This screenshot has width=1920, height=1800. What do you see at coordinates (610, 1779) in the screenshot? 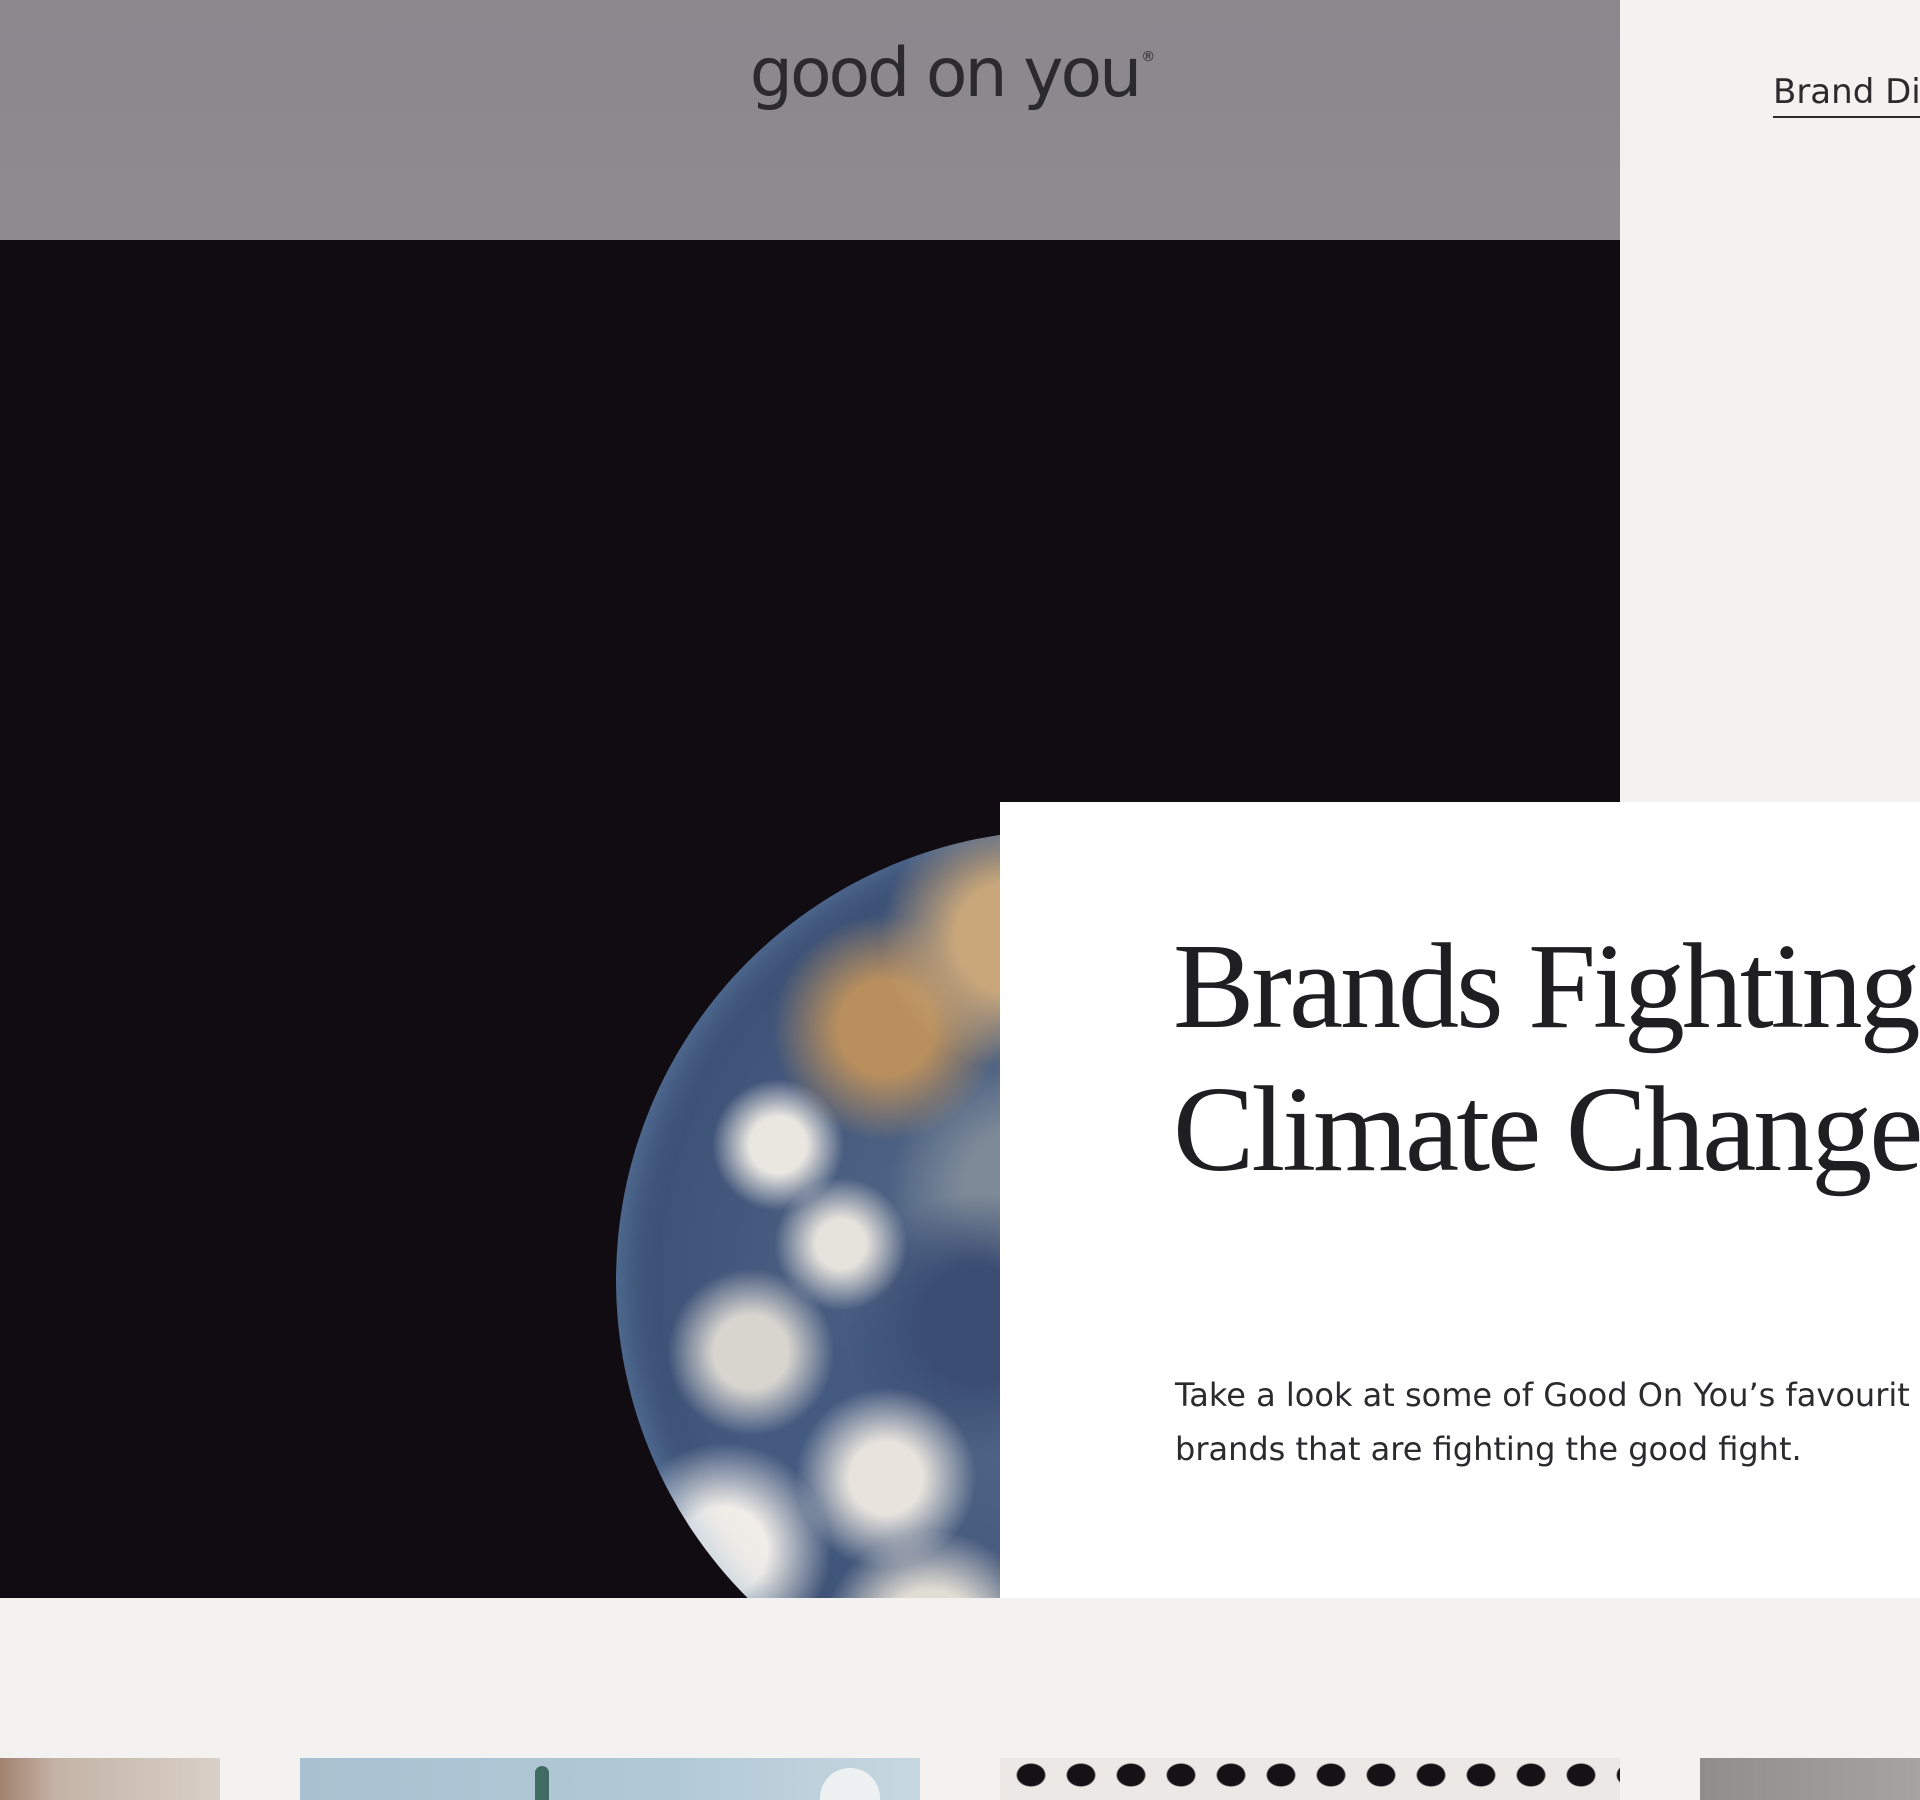
I see `article-tile-landscape` at bounding box center [610, 1779].